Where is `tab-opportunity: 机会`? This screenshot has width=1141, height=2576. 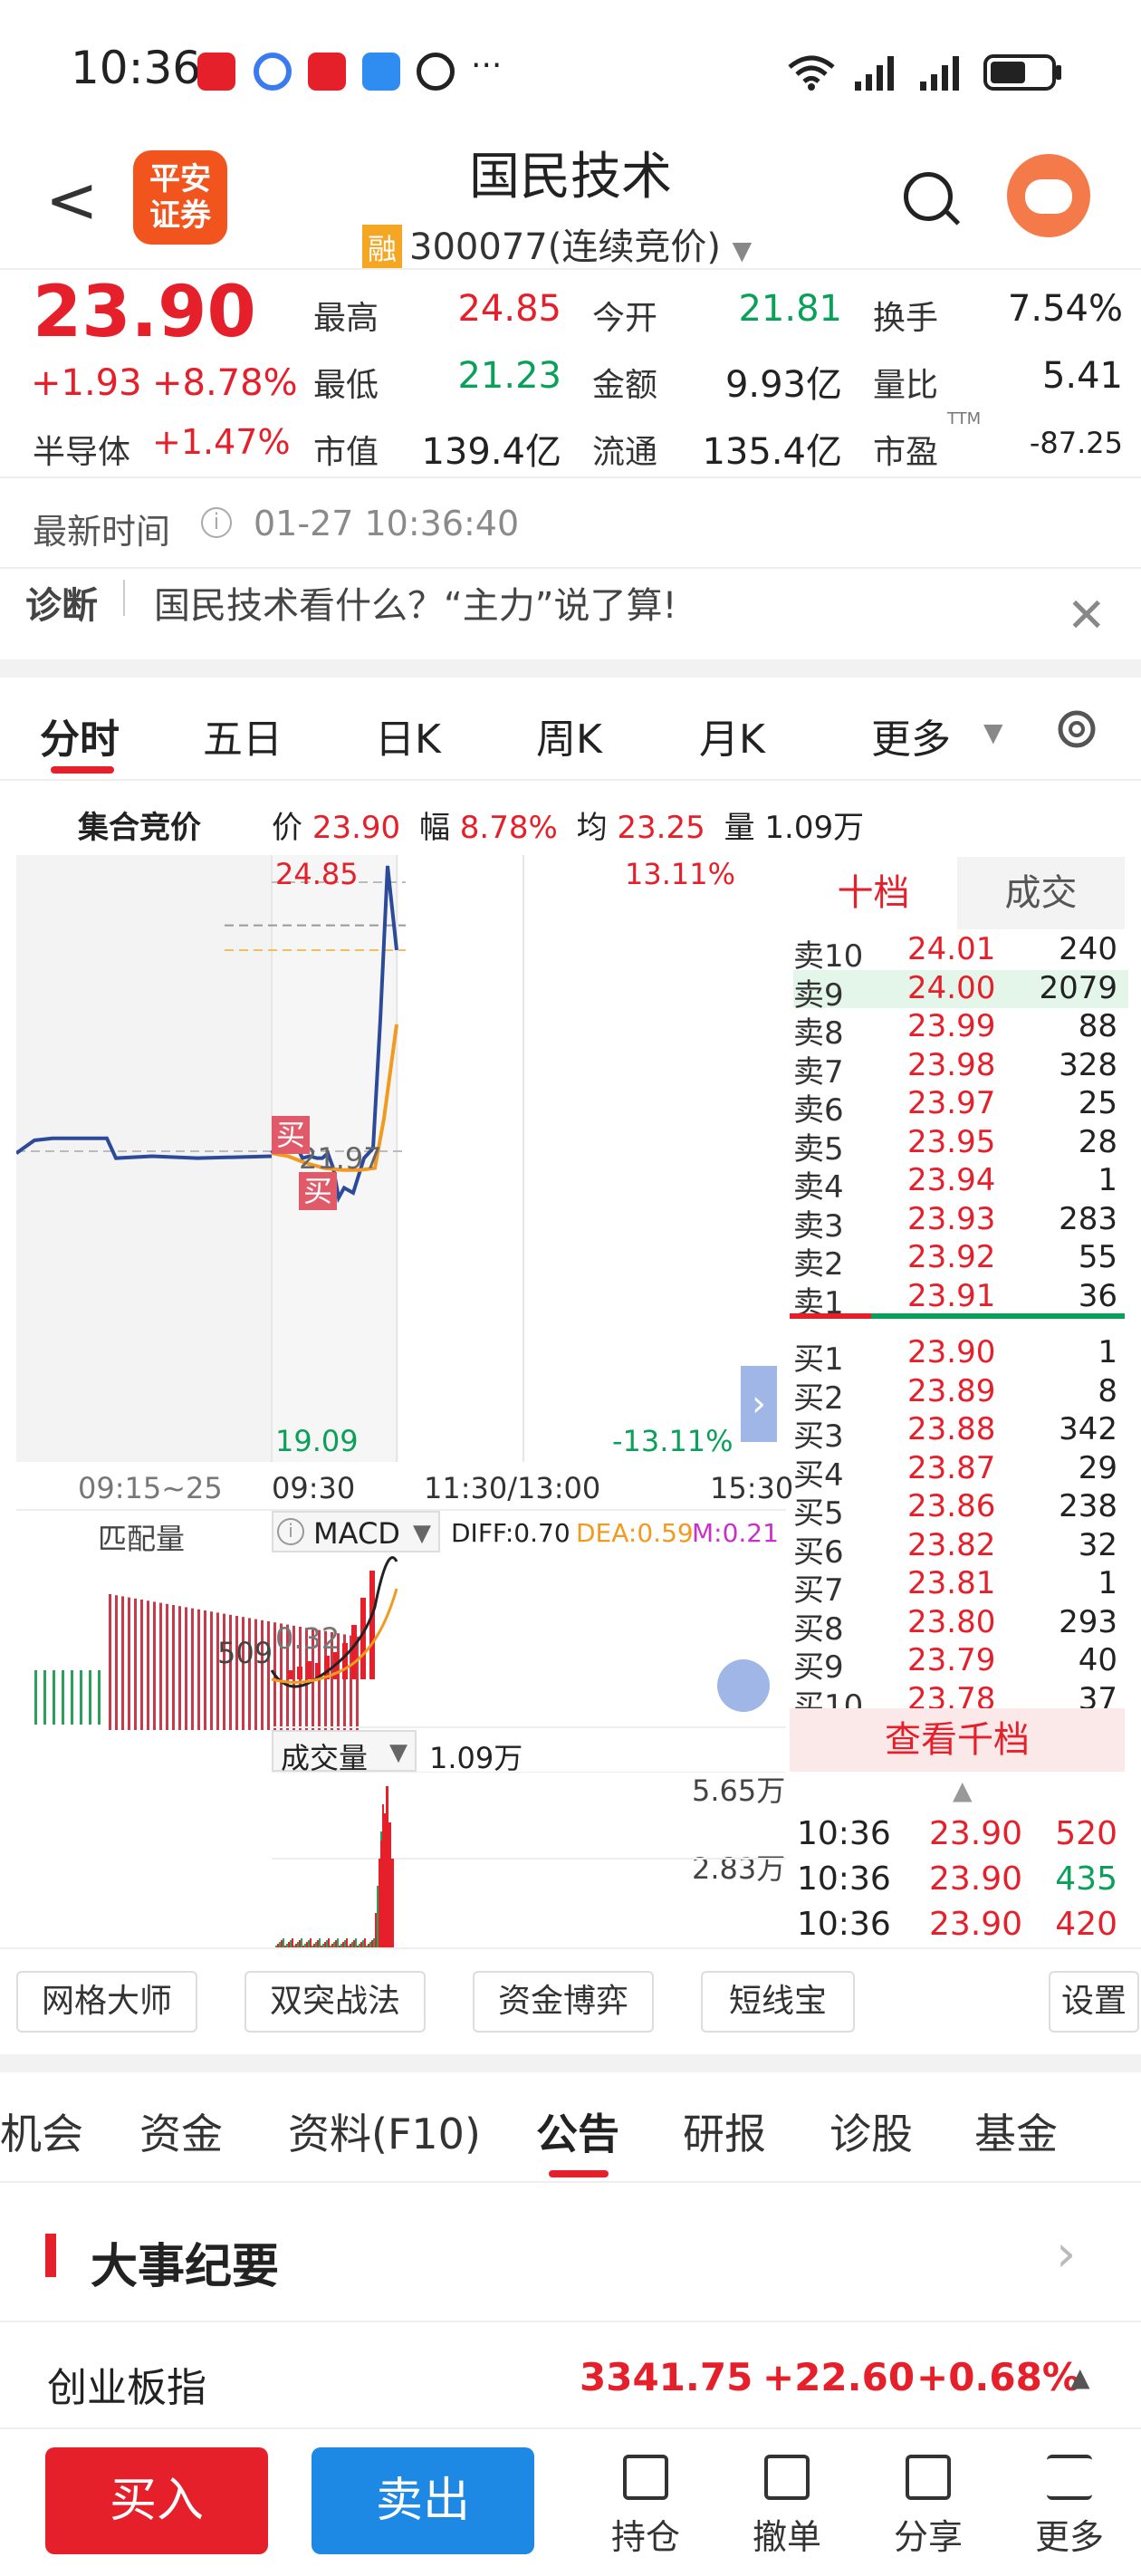 tab-opportunity: 机会 is located at coordinates (41, 2131).